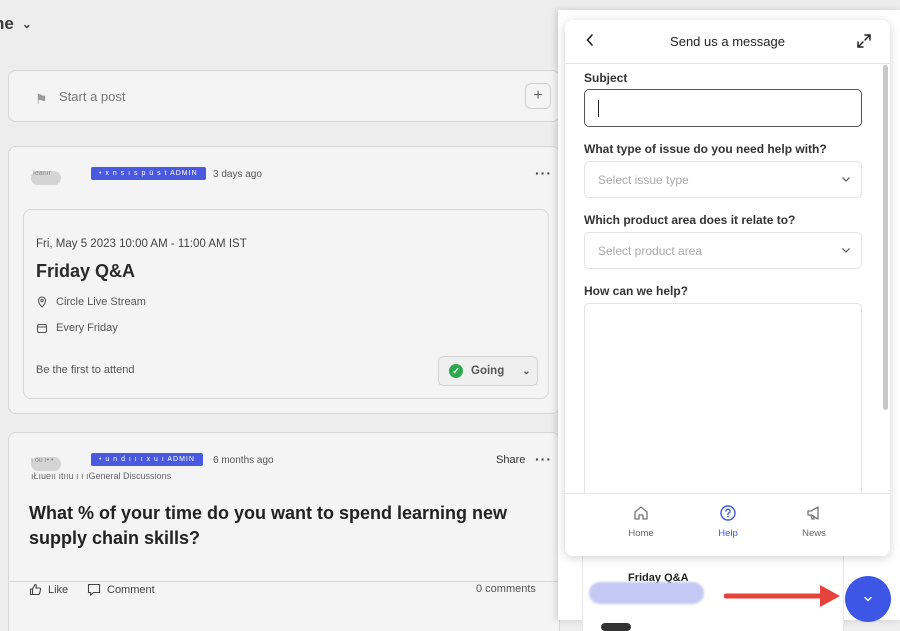 Image resolution: width=900 pixels, height=631 pixels. Describe the element at coordinates (813, 513) in the screenshot. I see `megaphone-icon` at that location.